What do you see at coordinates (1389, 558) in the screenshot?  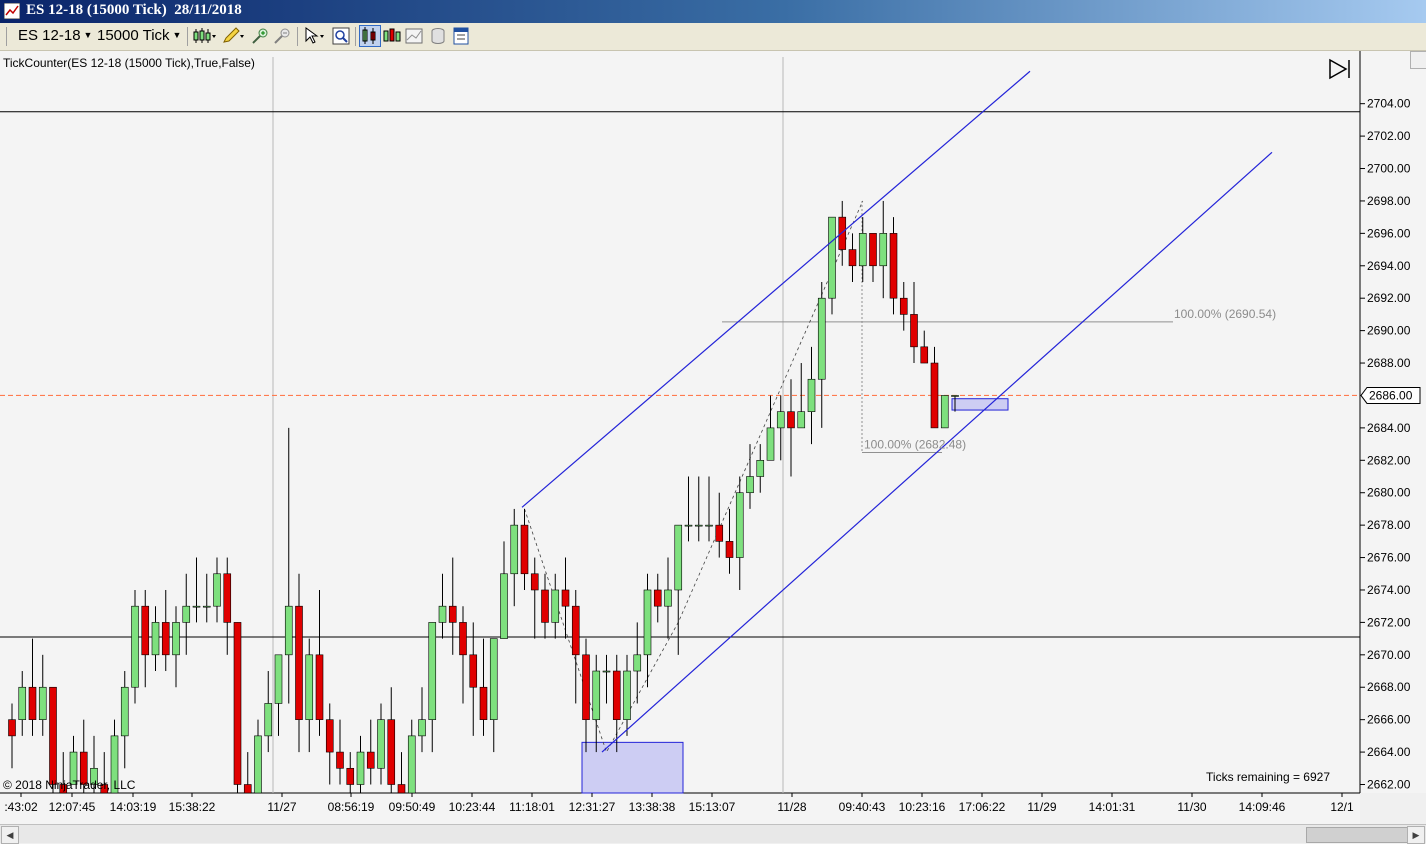 I see `price-tick-label: 2676.00` at bounding box center [1389, 558].